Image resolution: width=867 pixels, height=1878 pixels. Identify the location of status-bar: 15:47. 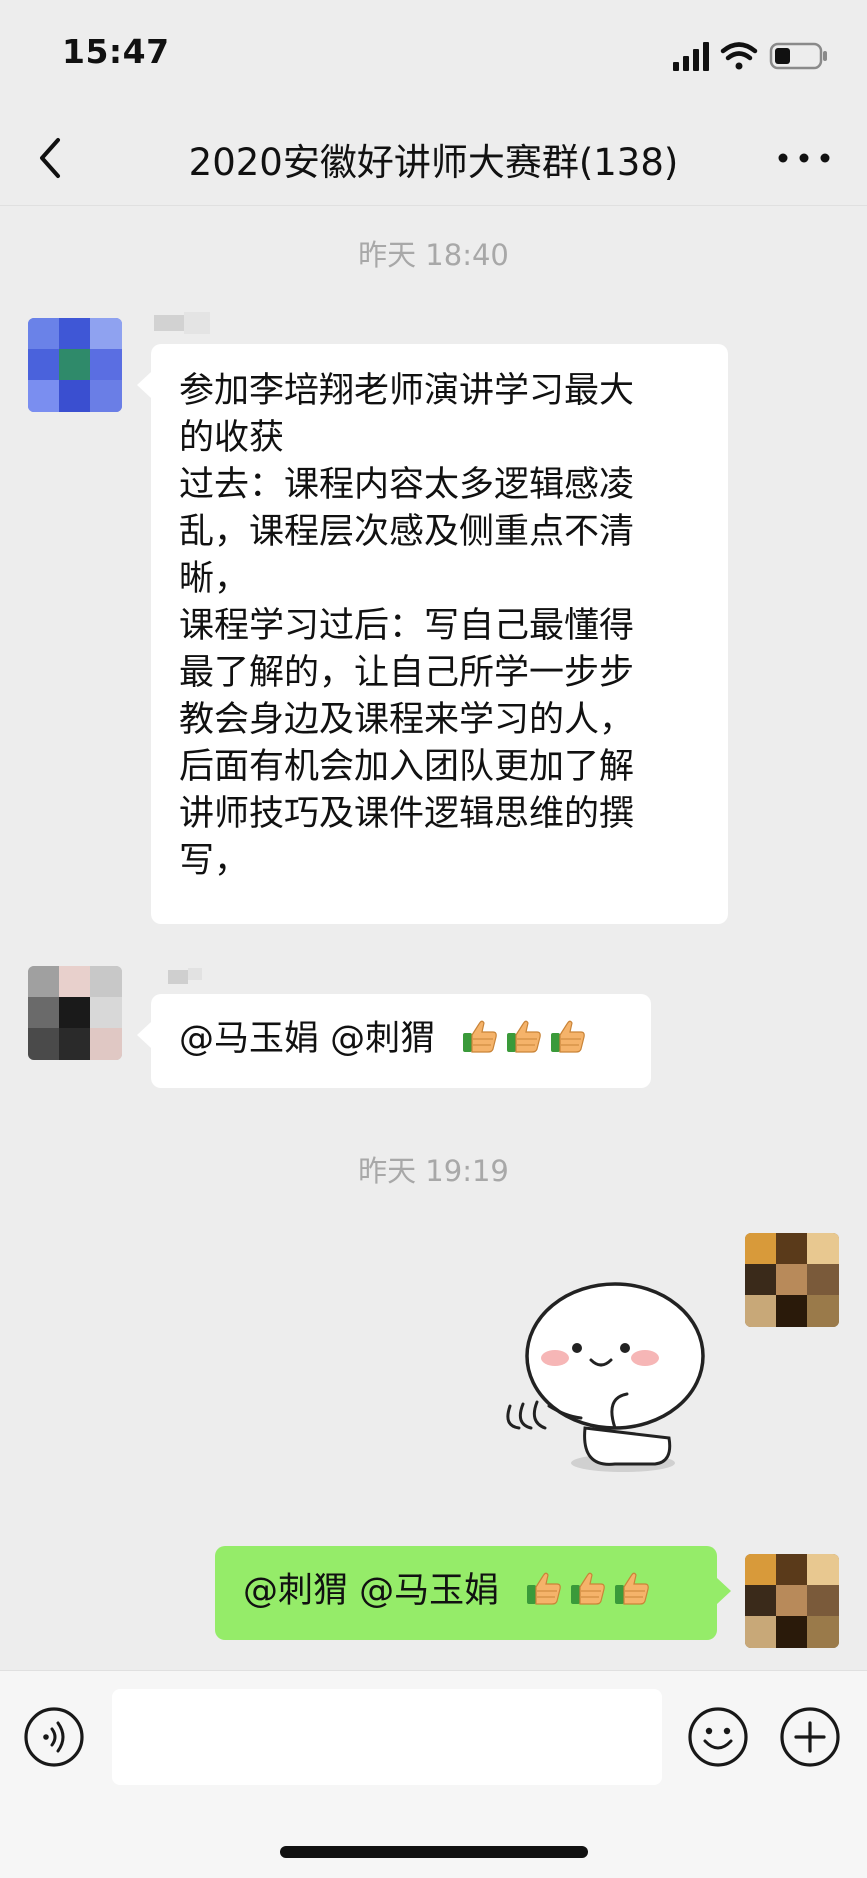
(433, 55).